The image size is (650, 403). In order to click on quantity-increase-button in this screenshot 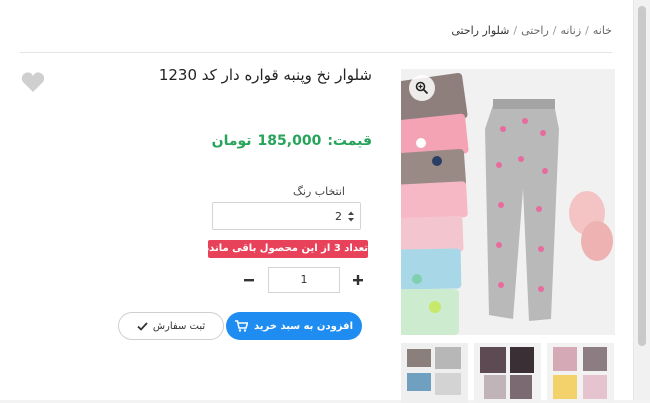, I will do `click(358, 280)`.